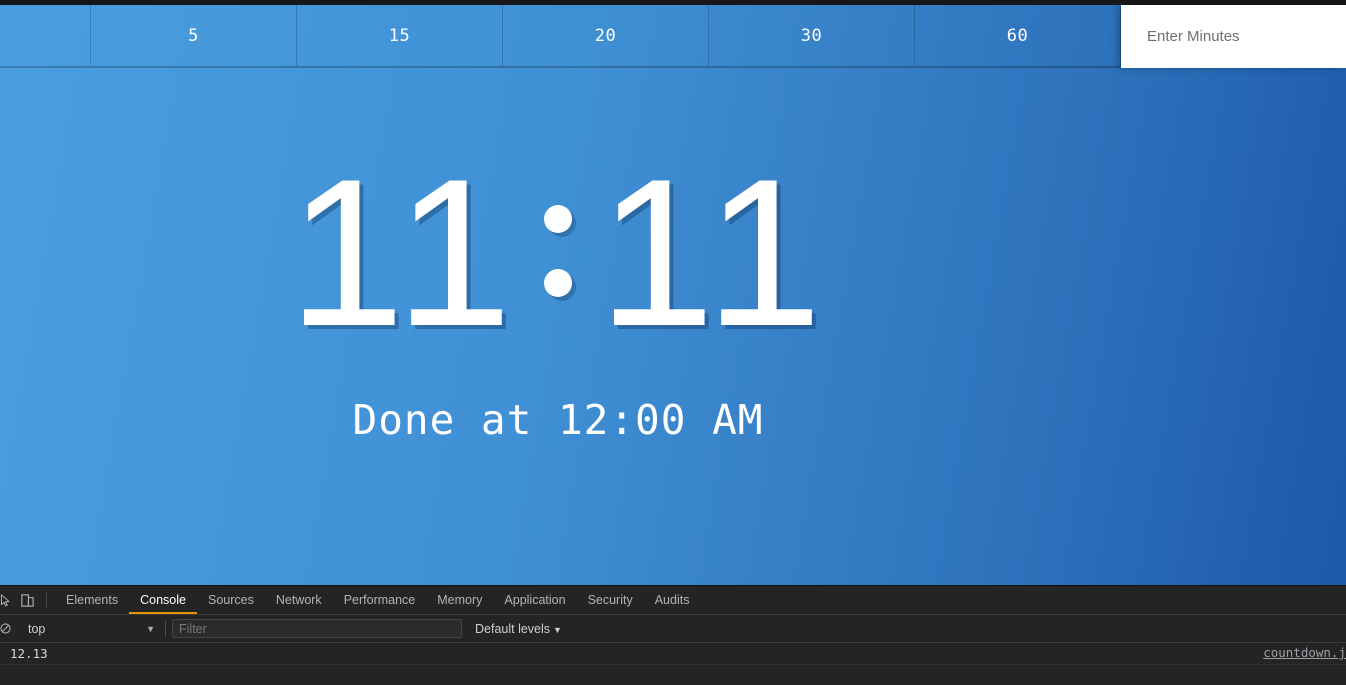 The height and width of the screenshot is (685, 1346). Describe the element at coordinates (459, 600) in the screenshot. I see `tab-memory: Memory` at that location.